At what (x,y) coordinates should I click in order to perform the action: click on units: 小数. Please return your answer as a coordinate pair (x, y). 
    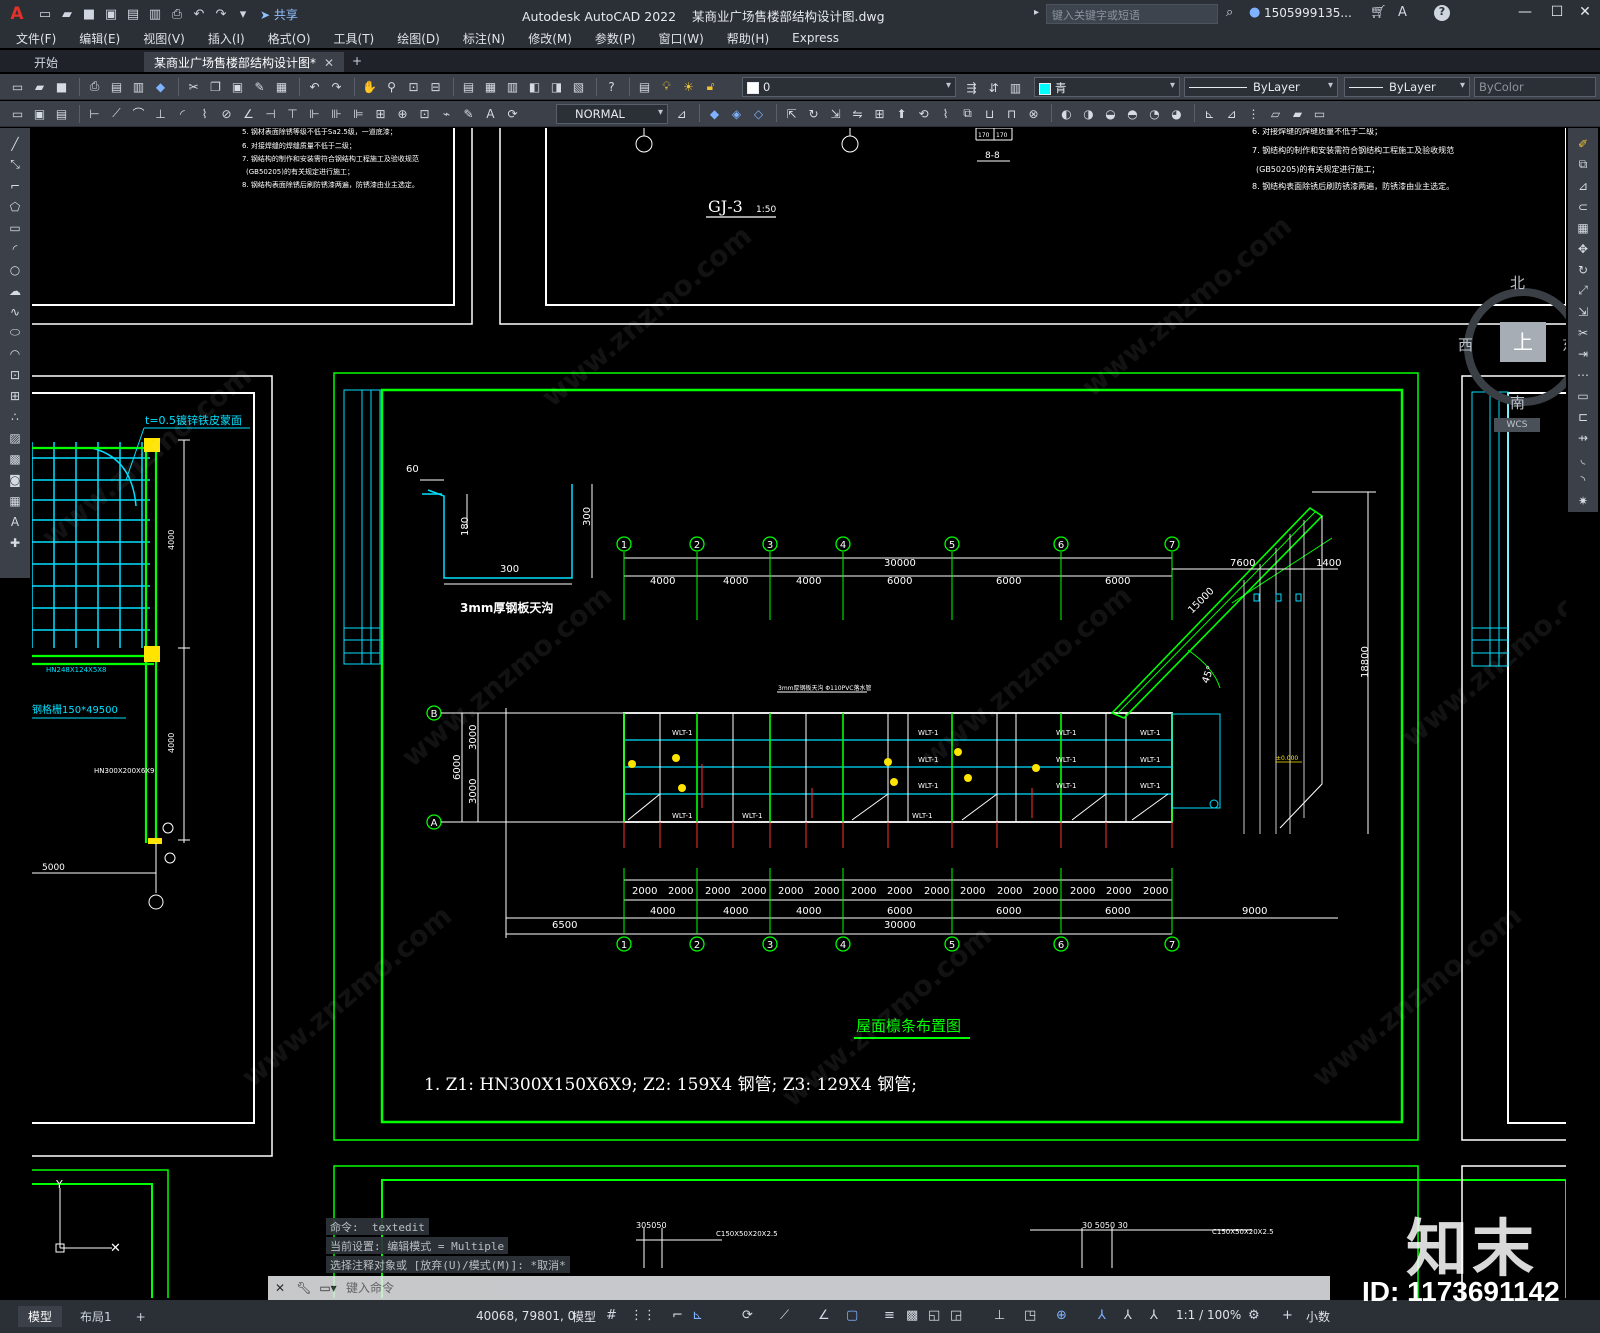
    Looking at the image, I should click on (1318, 1316).